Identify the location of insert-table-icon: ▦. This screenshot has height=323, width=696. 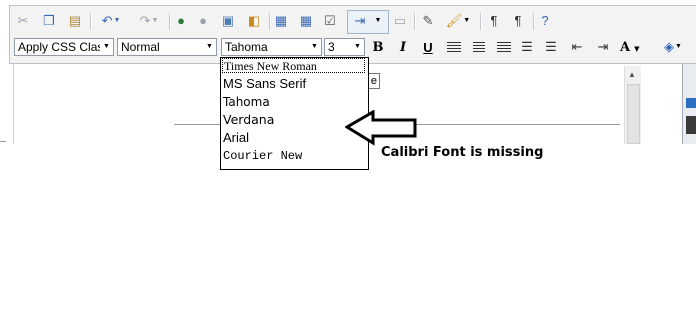
(281, 21).